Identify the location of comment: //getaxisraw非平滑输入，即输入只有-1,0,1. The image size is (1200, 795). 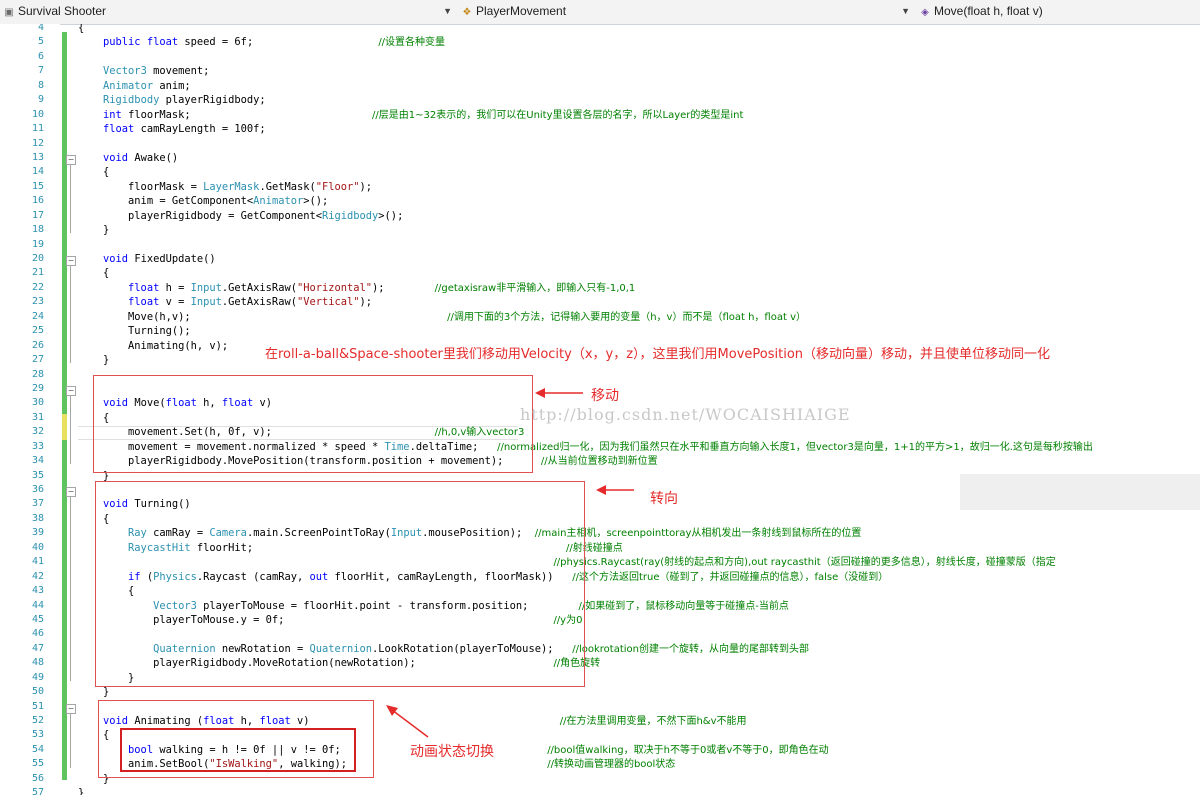
(535, 288).